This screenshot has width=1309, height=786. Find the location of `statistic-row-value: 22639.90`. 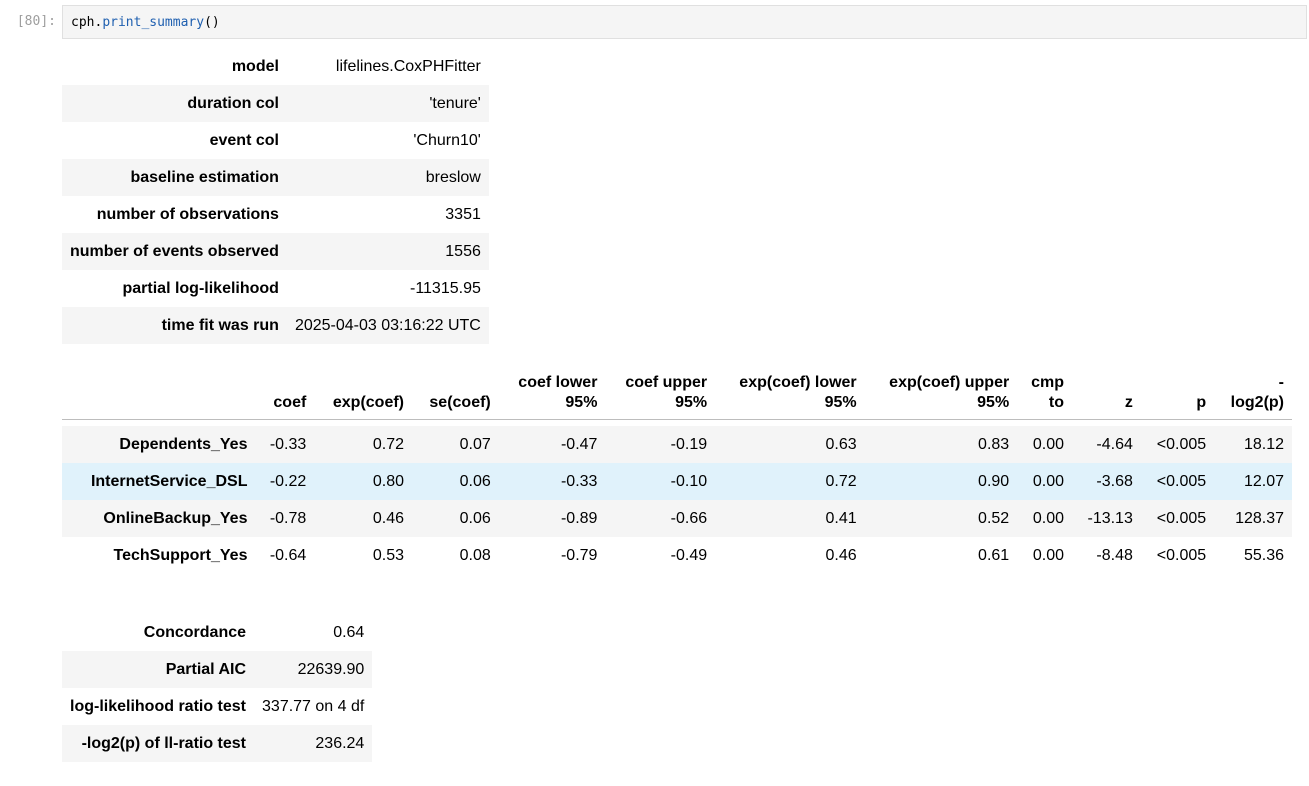

statistic-row-value: 22639.90 is located at coordinates (331, 669).